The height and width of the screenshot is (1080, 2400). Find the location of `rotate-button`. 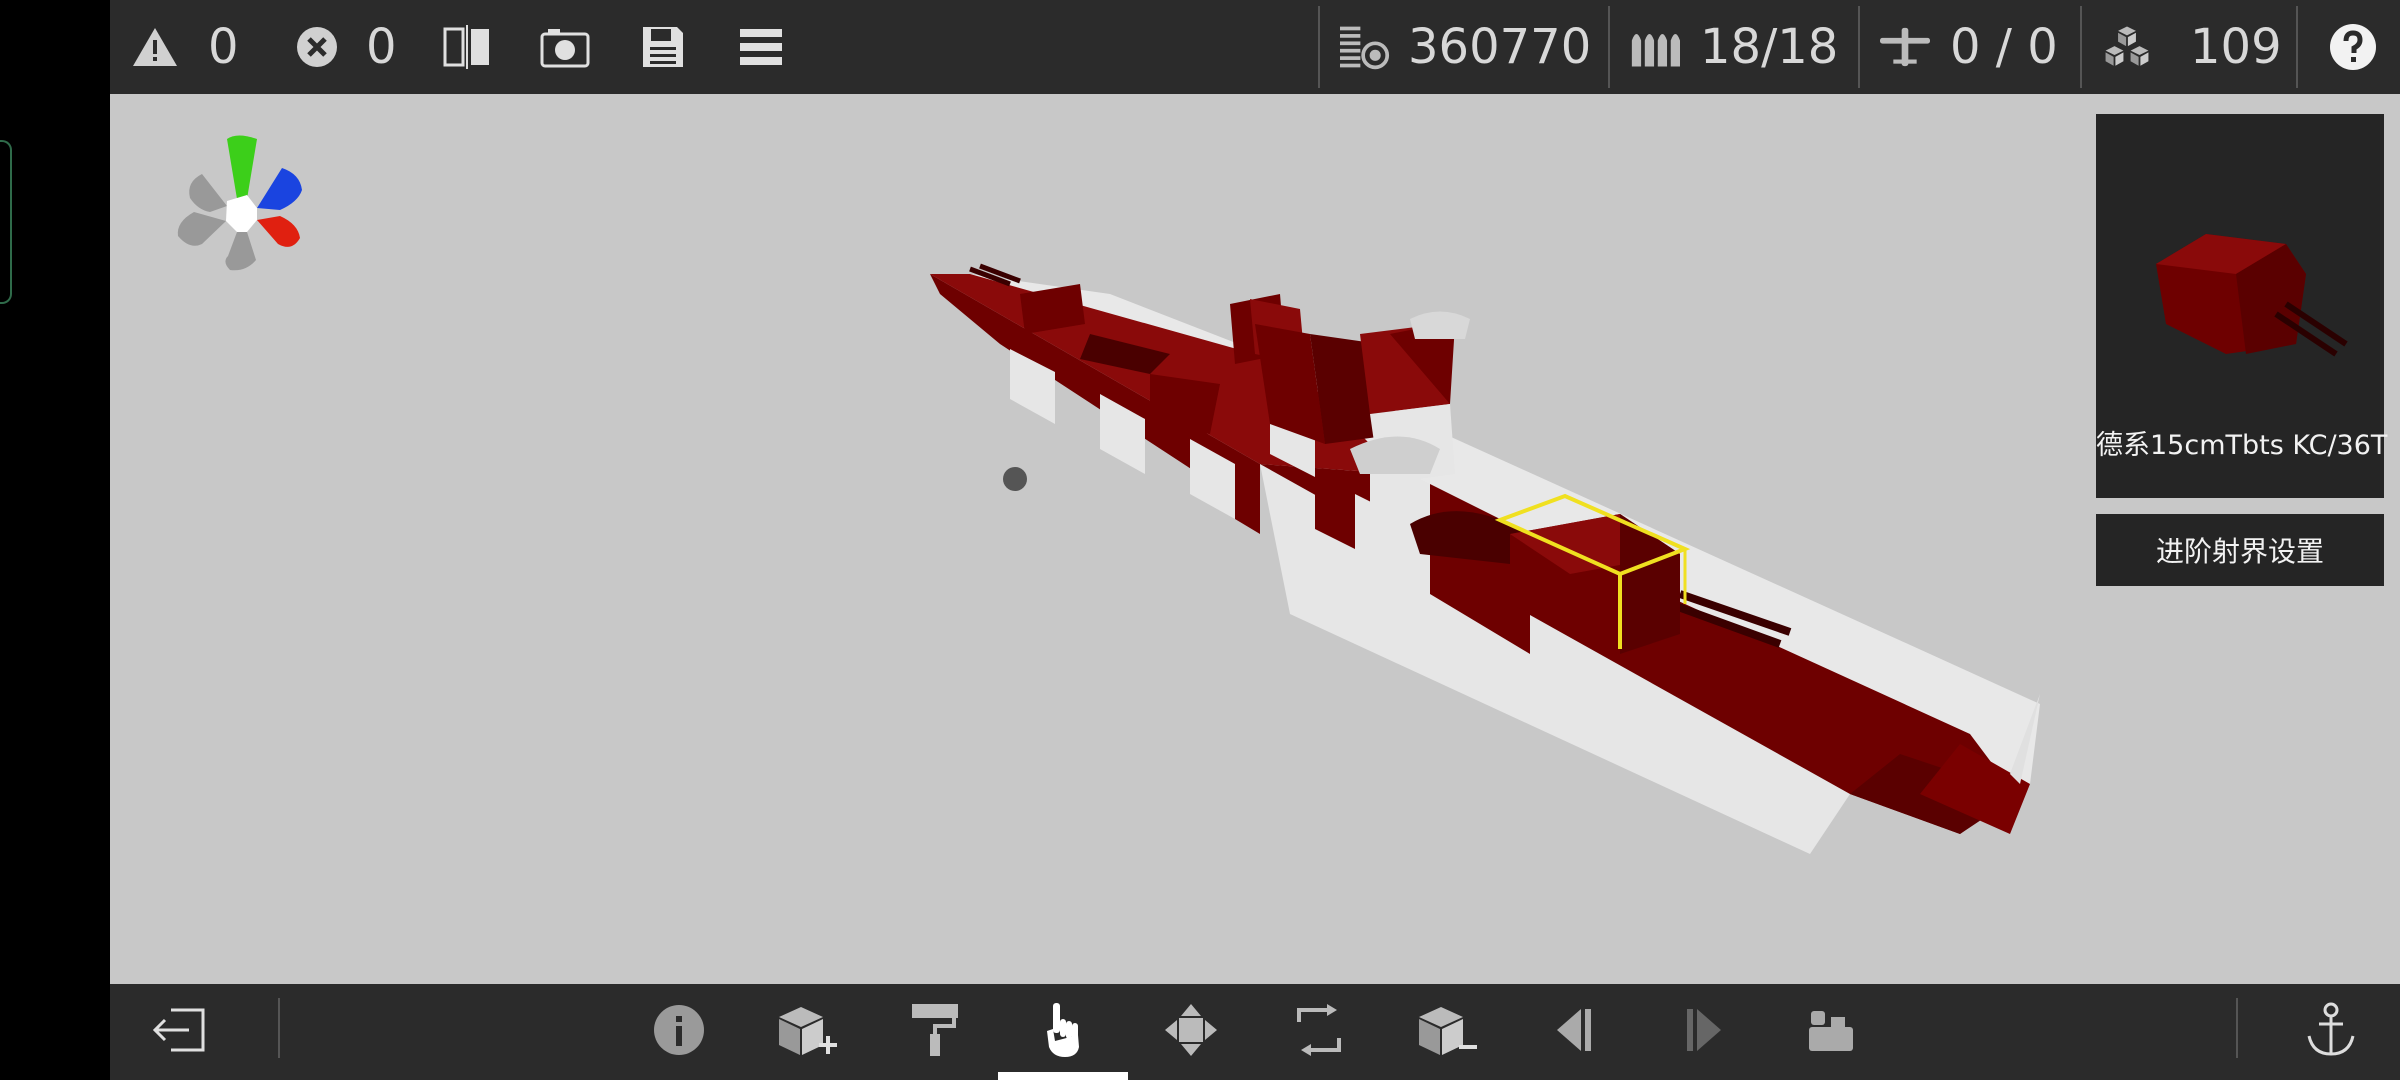

rotate-button is located at coordinates (1319, 1032).